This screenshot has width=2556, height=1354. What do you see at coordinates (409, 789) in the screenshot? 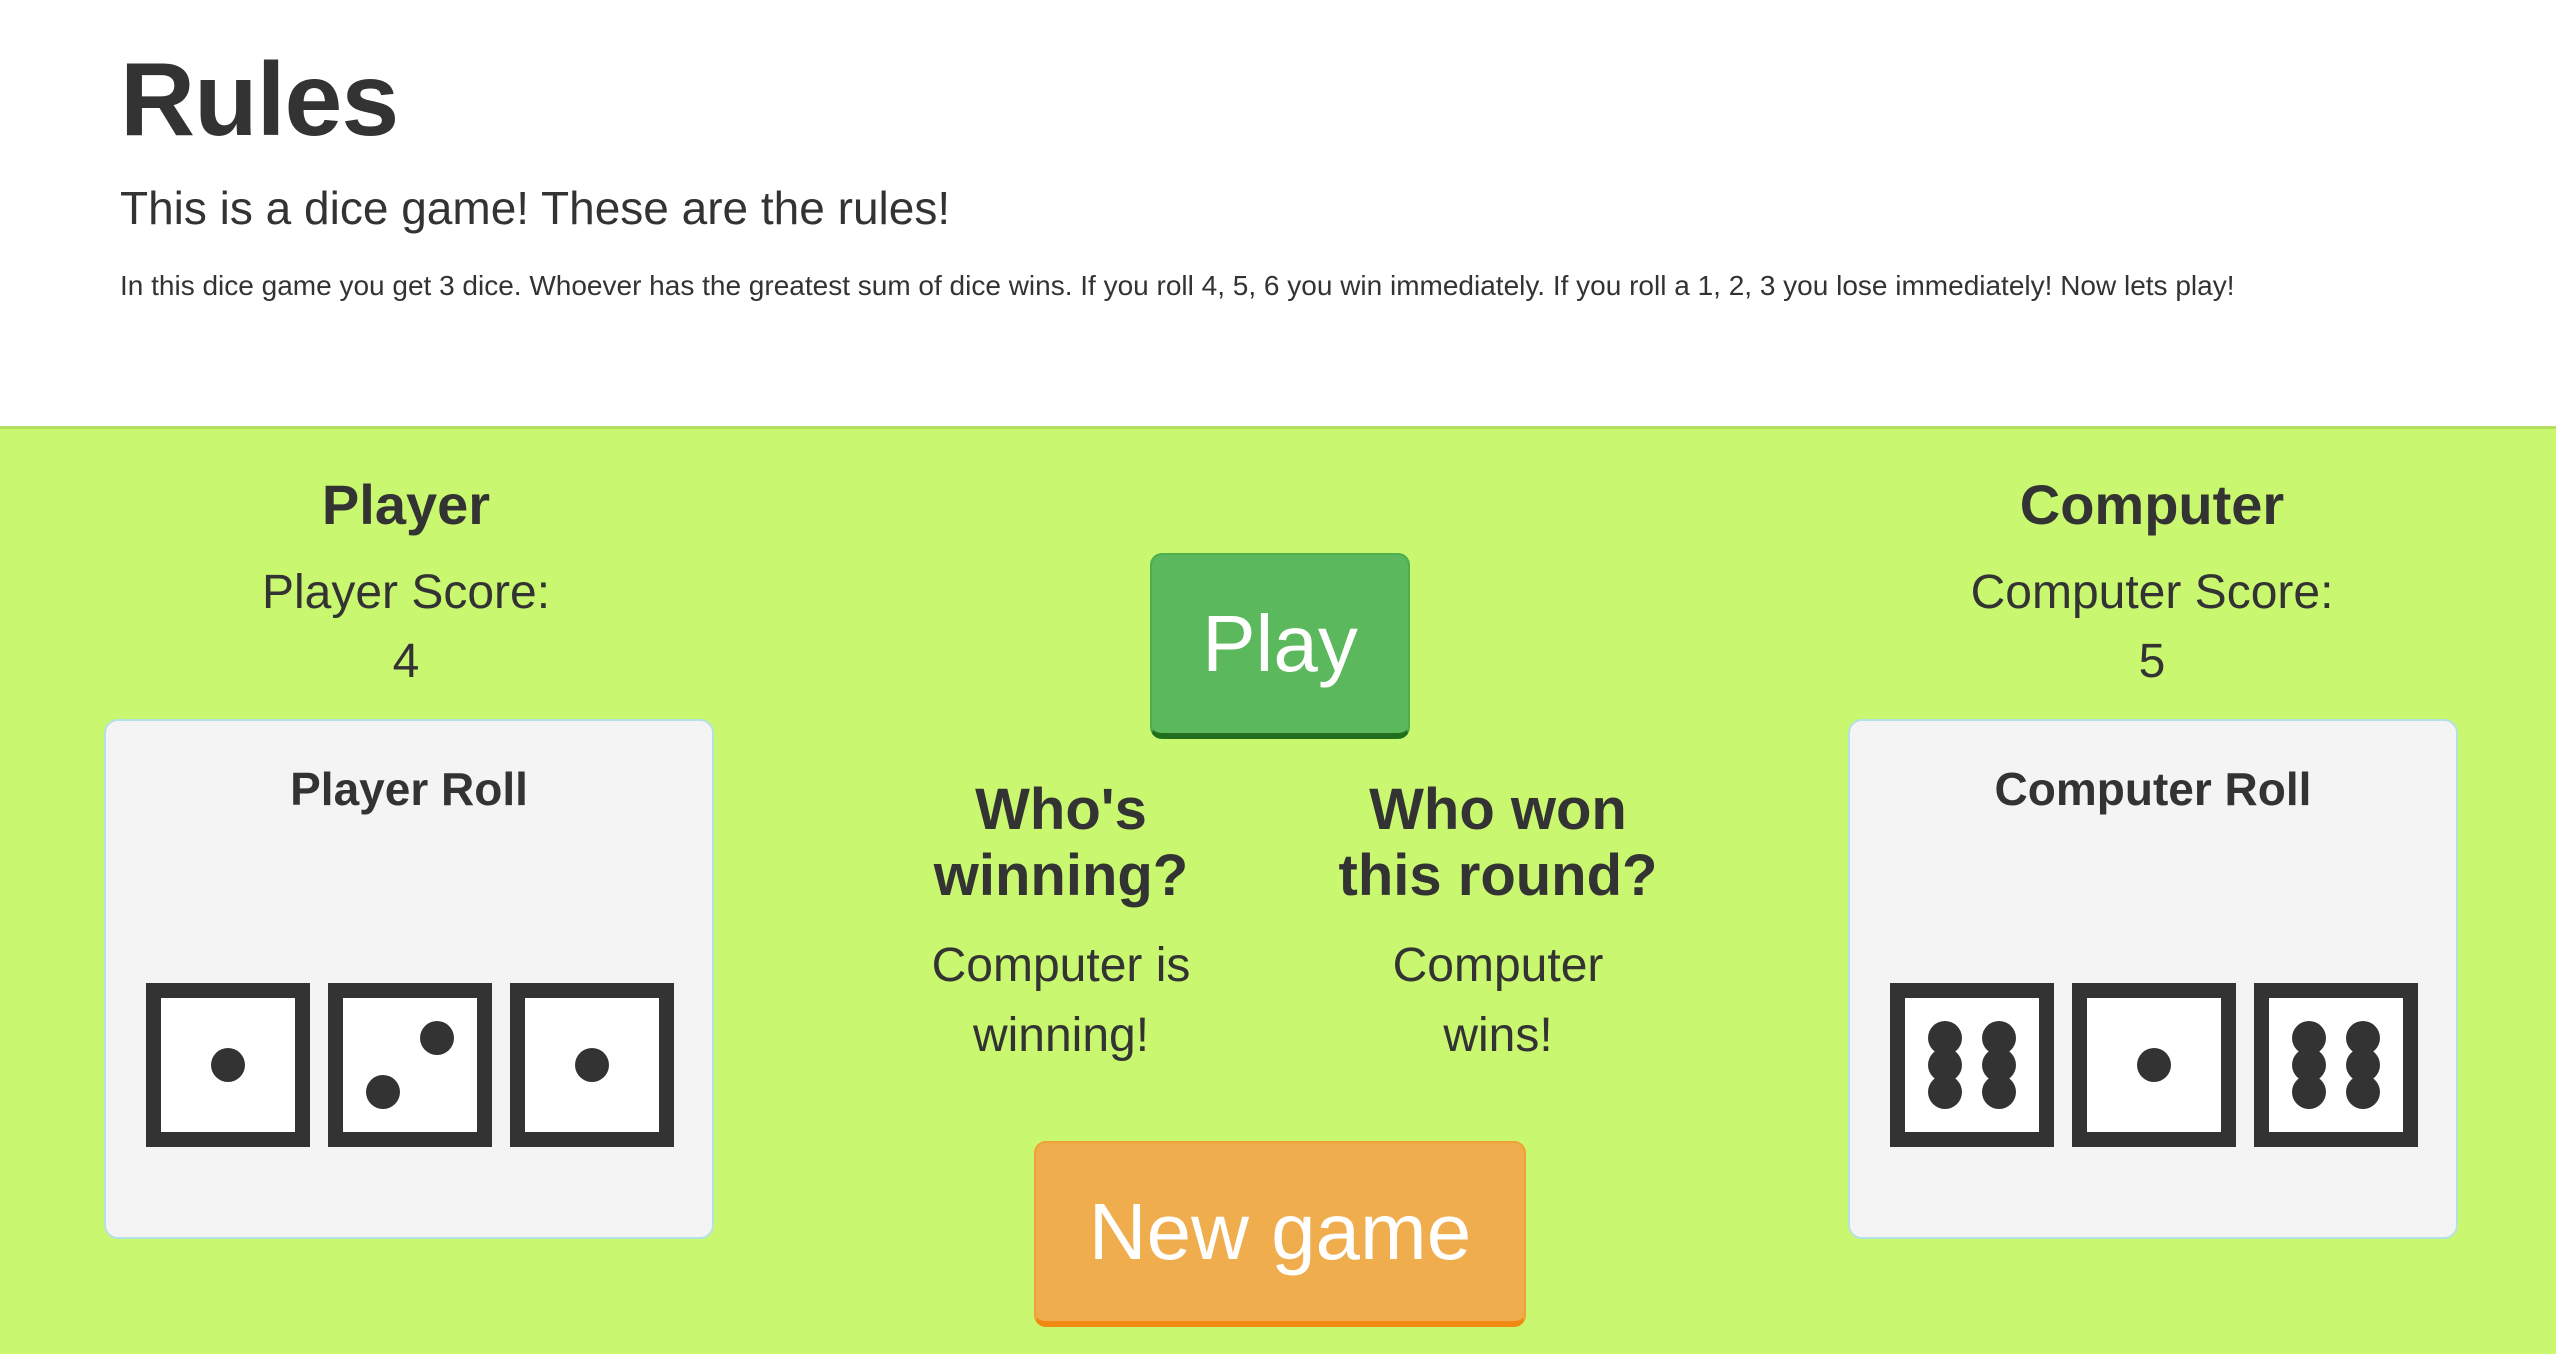
I see `player-roll-title: Player Roll` at bounding box center [409, 789].